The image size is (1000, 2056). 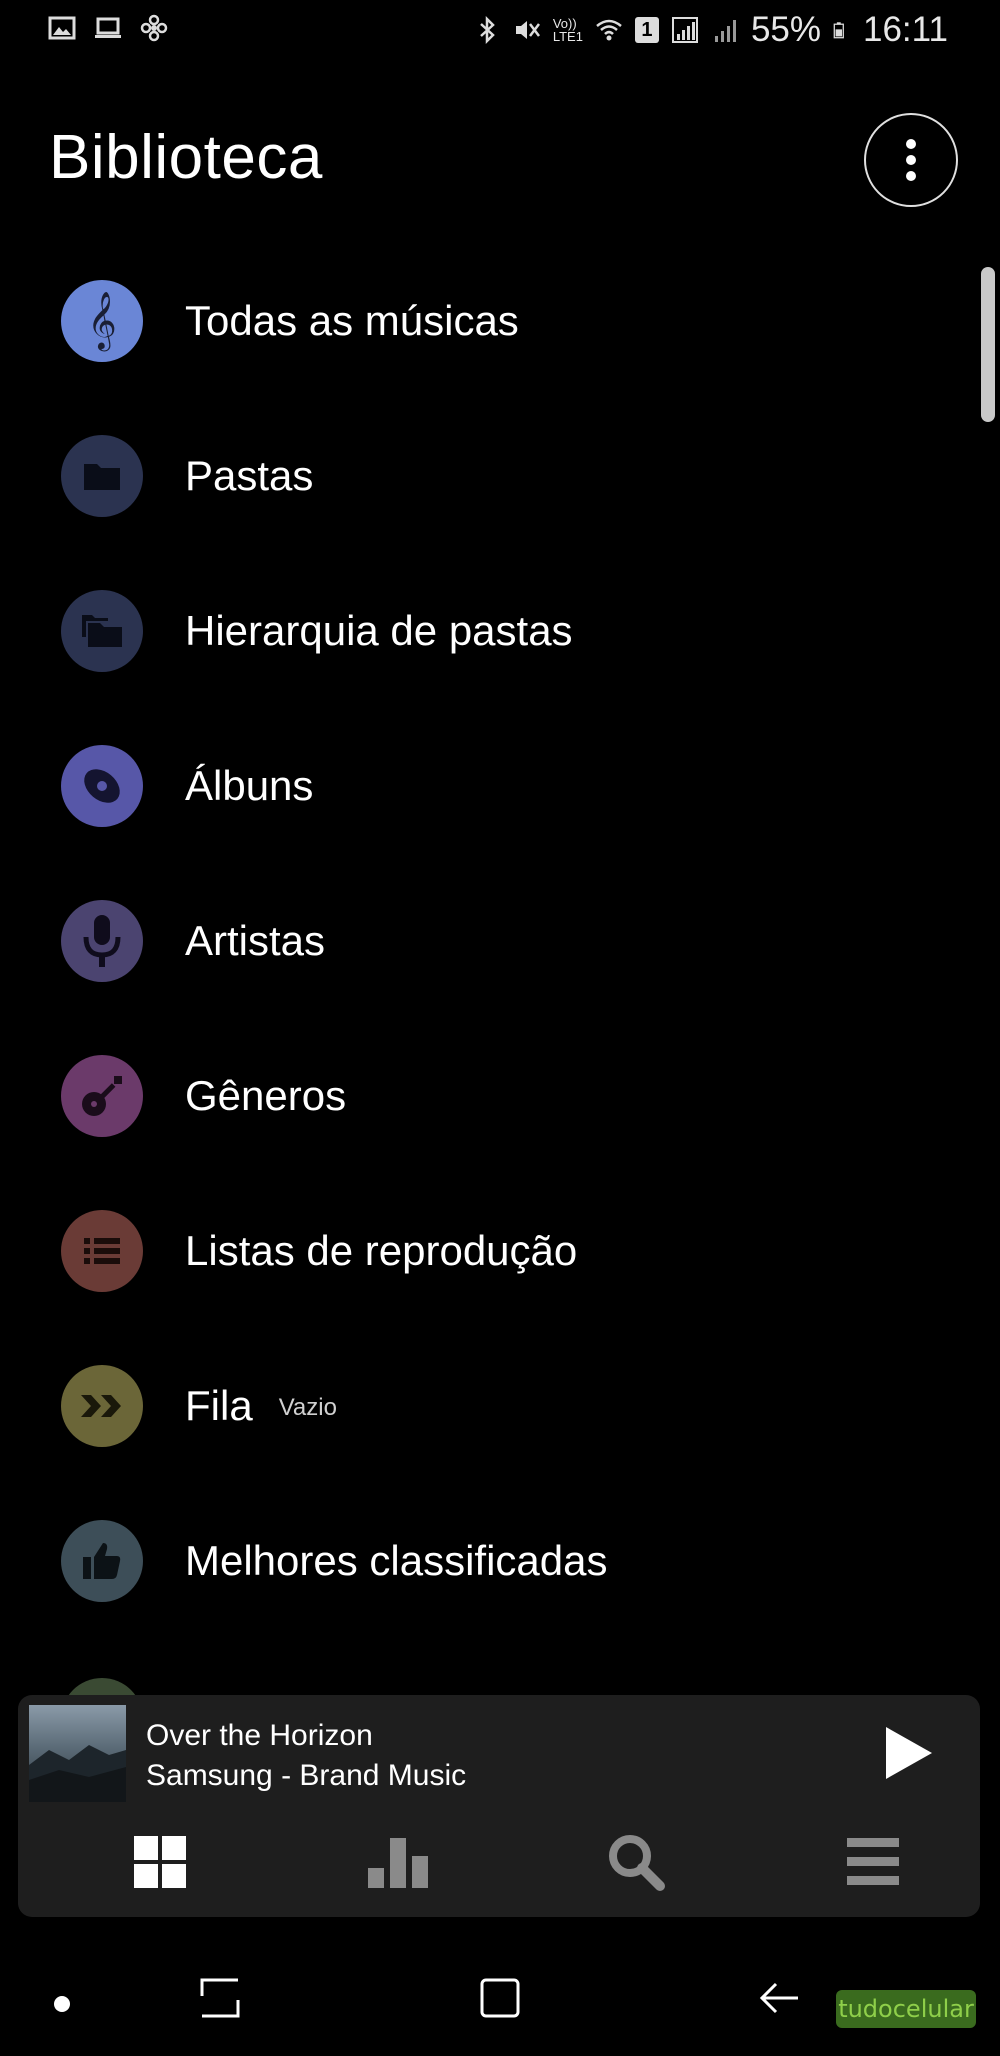 I want to click on track-title: Over the Horizon, so click(x=259, y=1735).